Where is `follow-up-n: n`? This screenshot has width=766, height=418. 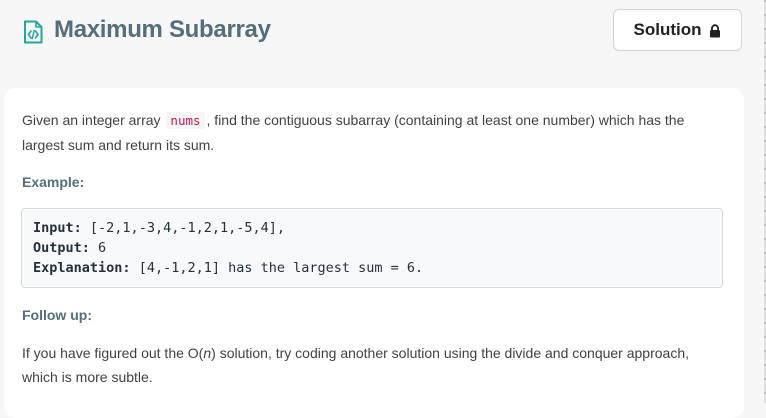 follow-up-n: n is located at coordinates (207, 353).